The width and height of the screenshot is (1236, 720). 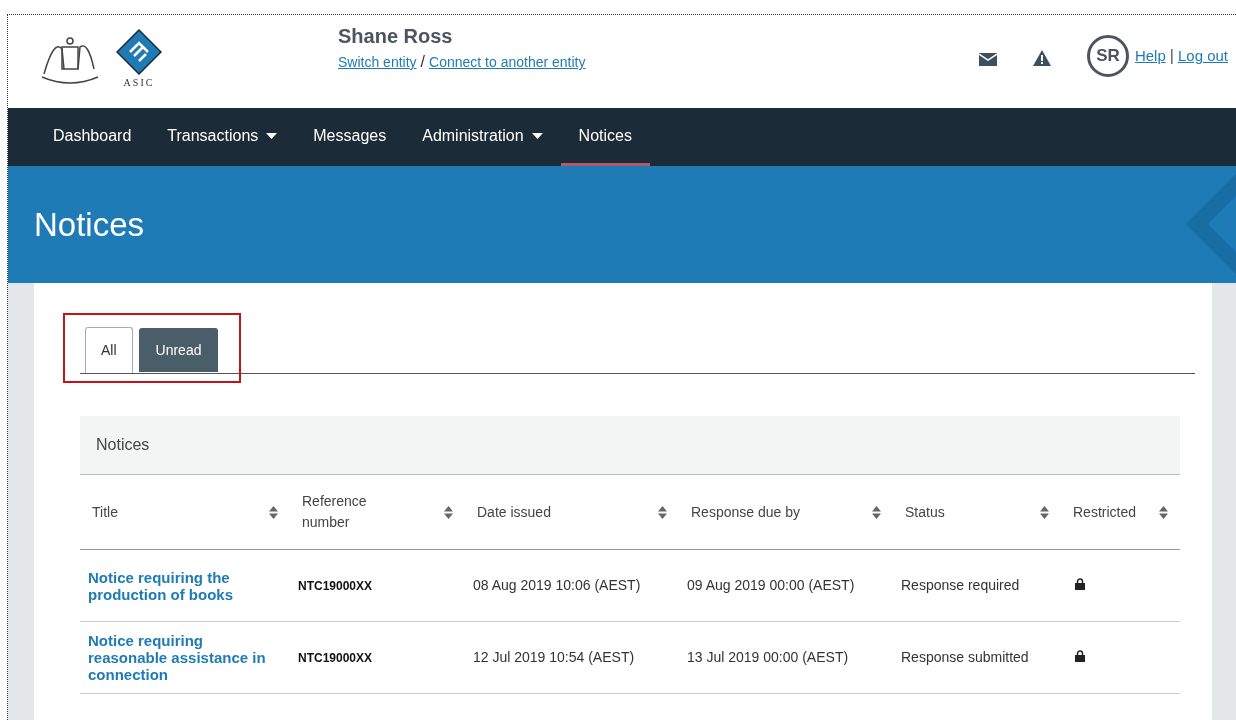 What do you see at coordinates (1105, 512) in the screenshot?
I see `column-header: Restricted` at bounding box center [1105, 512].